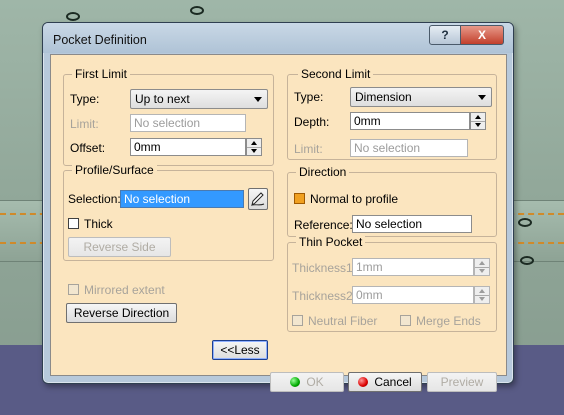  I want to click on thin-pocket-title: Thin Pocket, so click(331, 242).